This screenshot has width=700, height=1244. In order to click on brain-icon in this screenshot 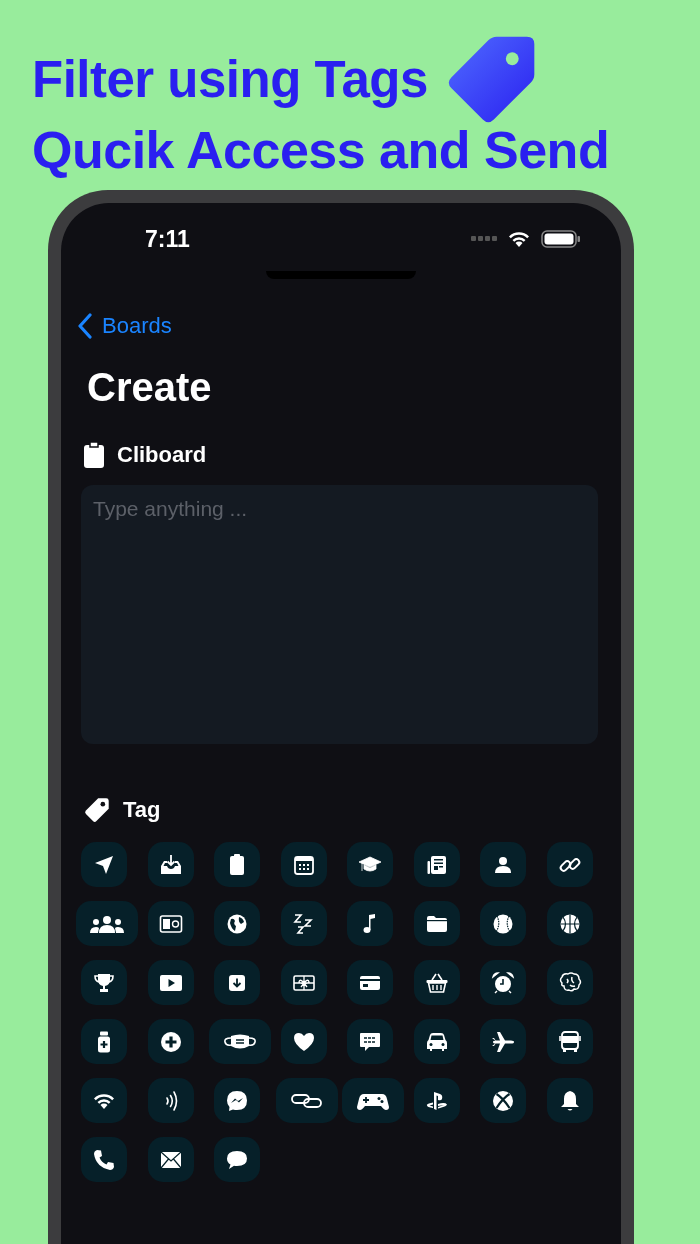, I will do `click(569, 982)`.